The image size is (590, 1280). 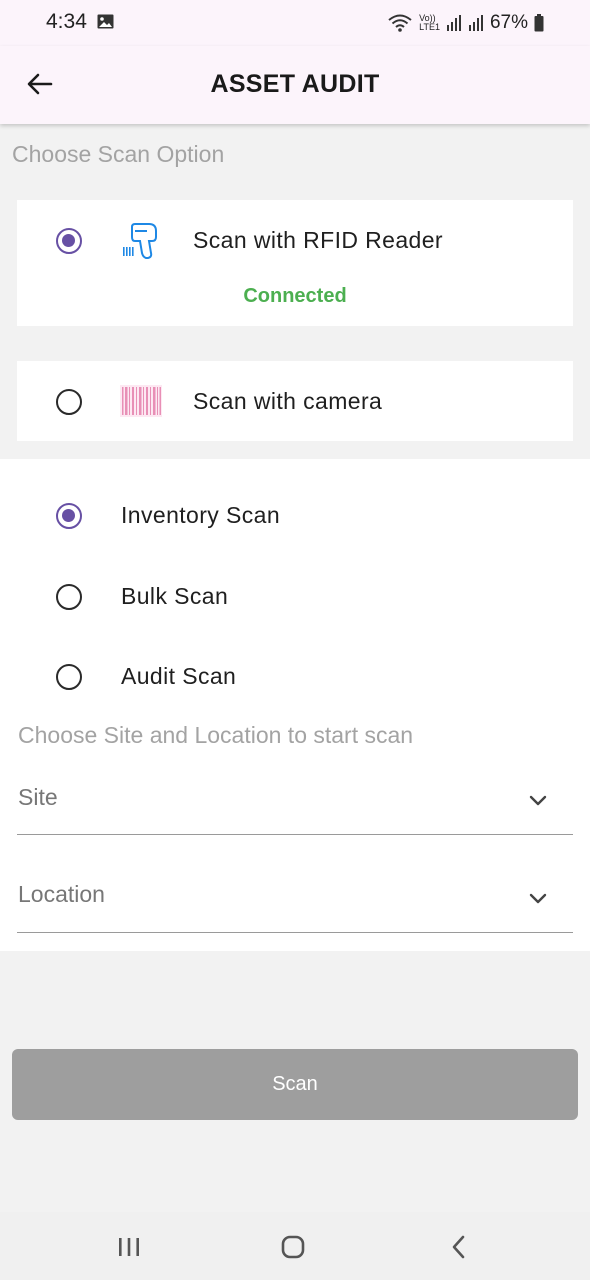 What do you see at coordinates (295, 932) in the screenshot?
I see `location-underline` at bounding box center [295, 932].